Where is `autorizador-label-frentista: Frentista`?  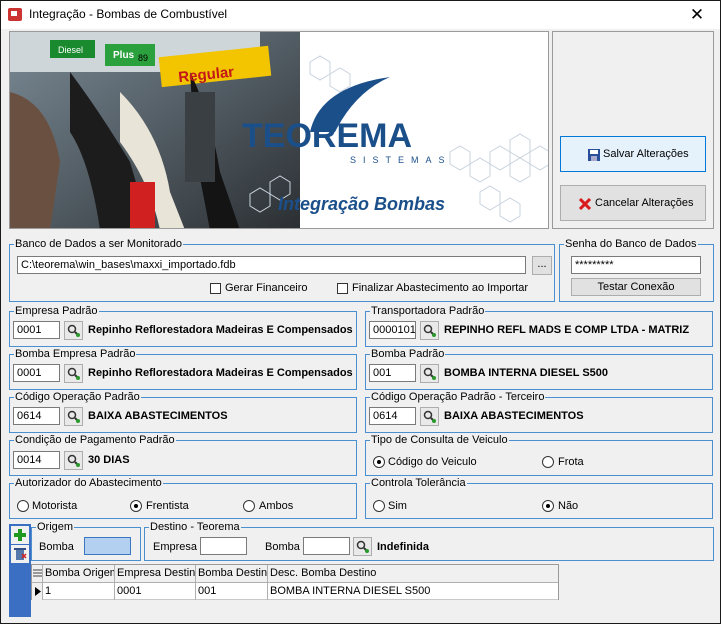
autorizador-label-frentista: Frentista is located at coordinates (167, 506).